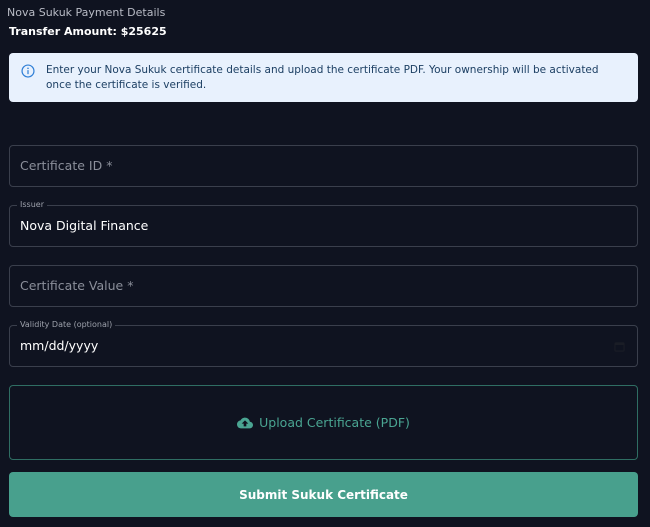  I want to click on issuer-value: Nova Digital Finance, so click(84, 225).